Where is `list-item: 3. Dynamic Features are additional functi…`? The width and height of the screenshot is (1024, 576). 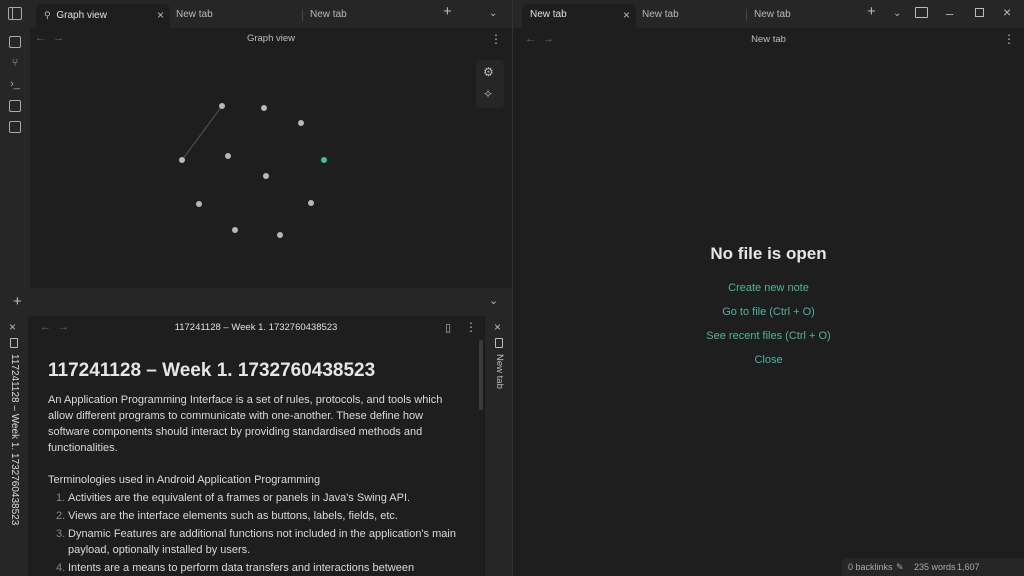
list-item: 3. Dynamic Features are additional functi… is located at coordinates (256, 542).